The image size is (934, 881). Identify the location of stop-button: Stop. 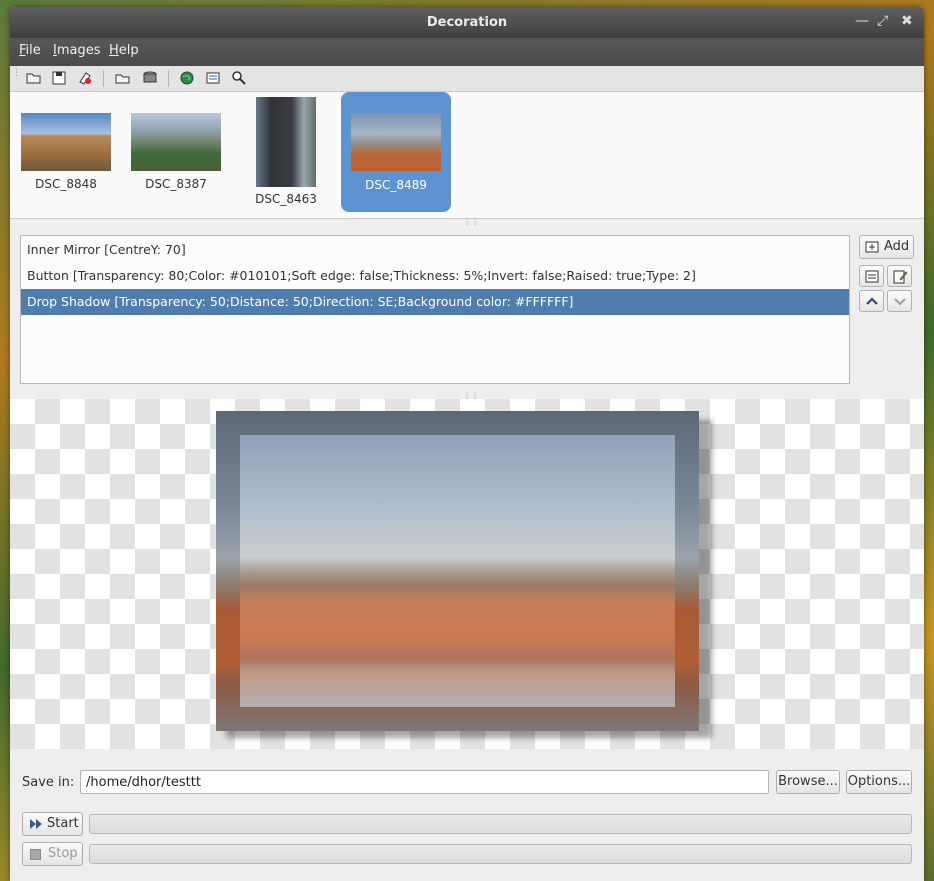
(52, 854).